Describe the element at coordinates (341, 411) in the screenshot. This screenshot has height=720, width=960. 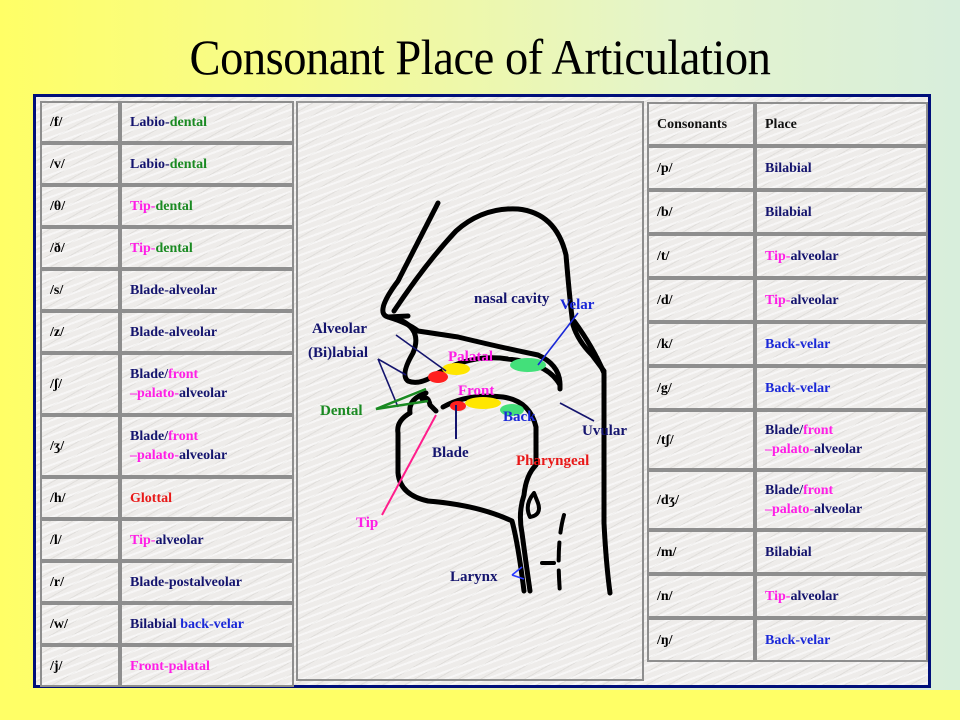
I see `label-dental: Dental` at that location.